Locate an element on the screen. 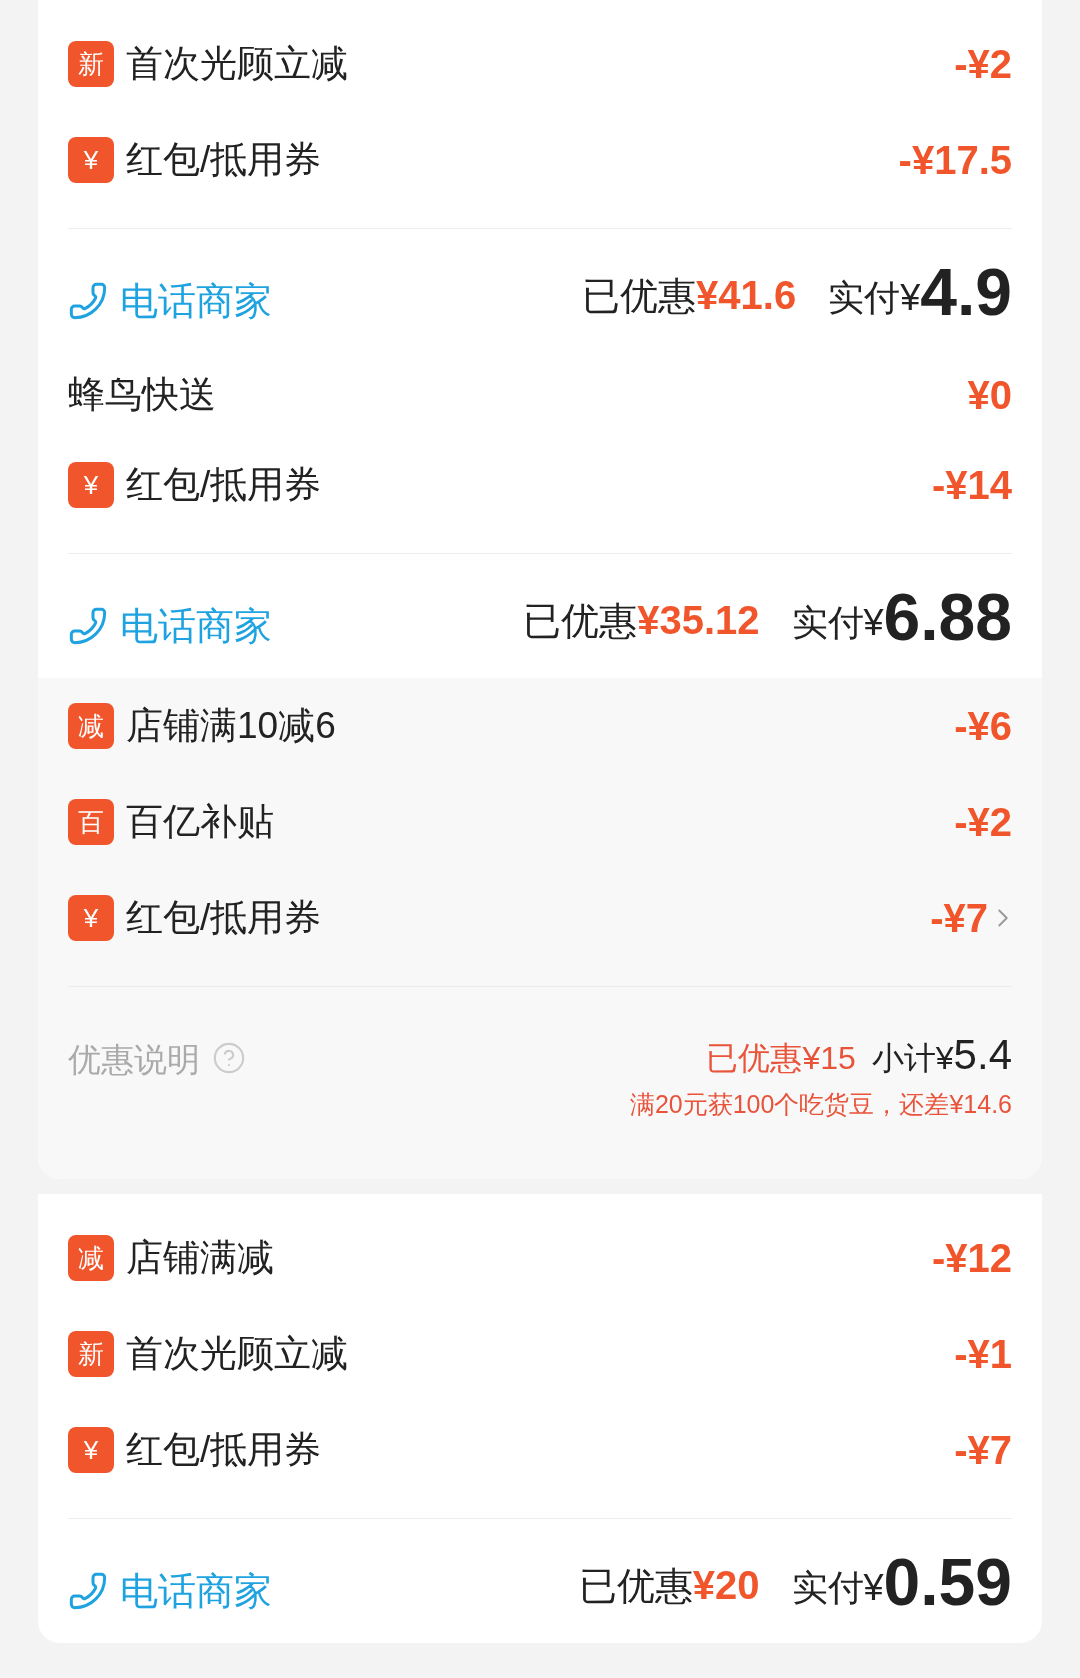 The image size is (1080, 1678). discount-amount: -¥17.5 is located at coordinates (955, 160).